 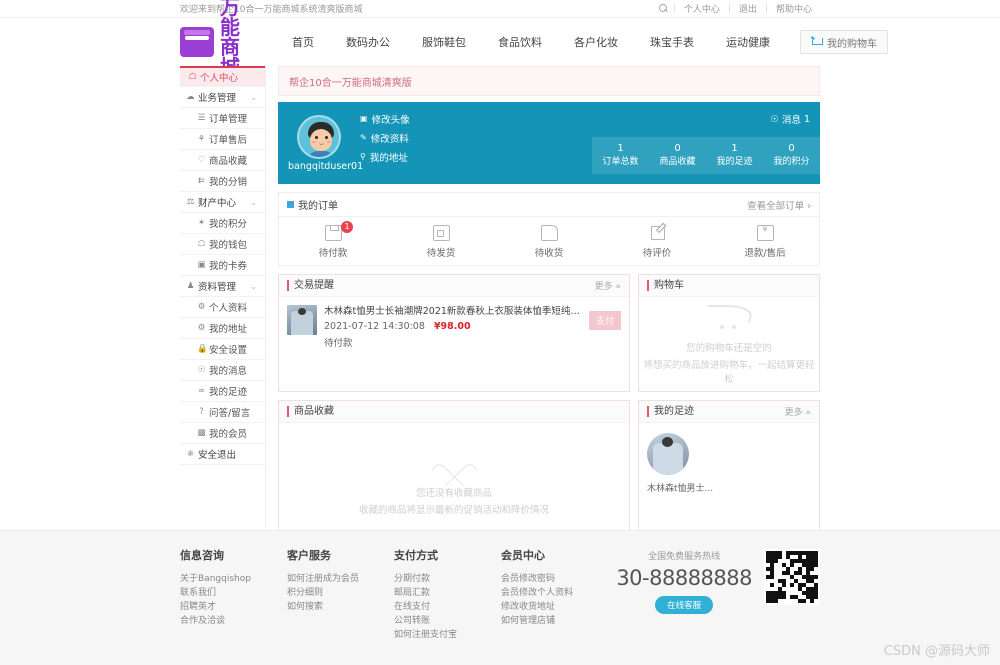 I want to click on section-marker-icon, so click(x=290, y=204).